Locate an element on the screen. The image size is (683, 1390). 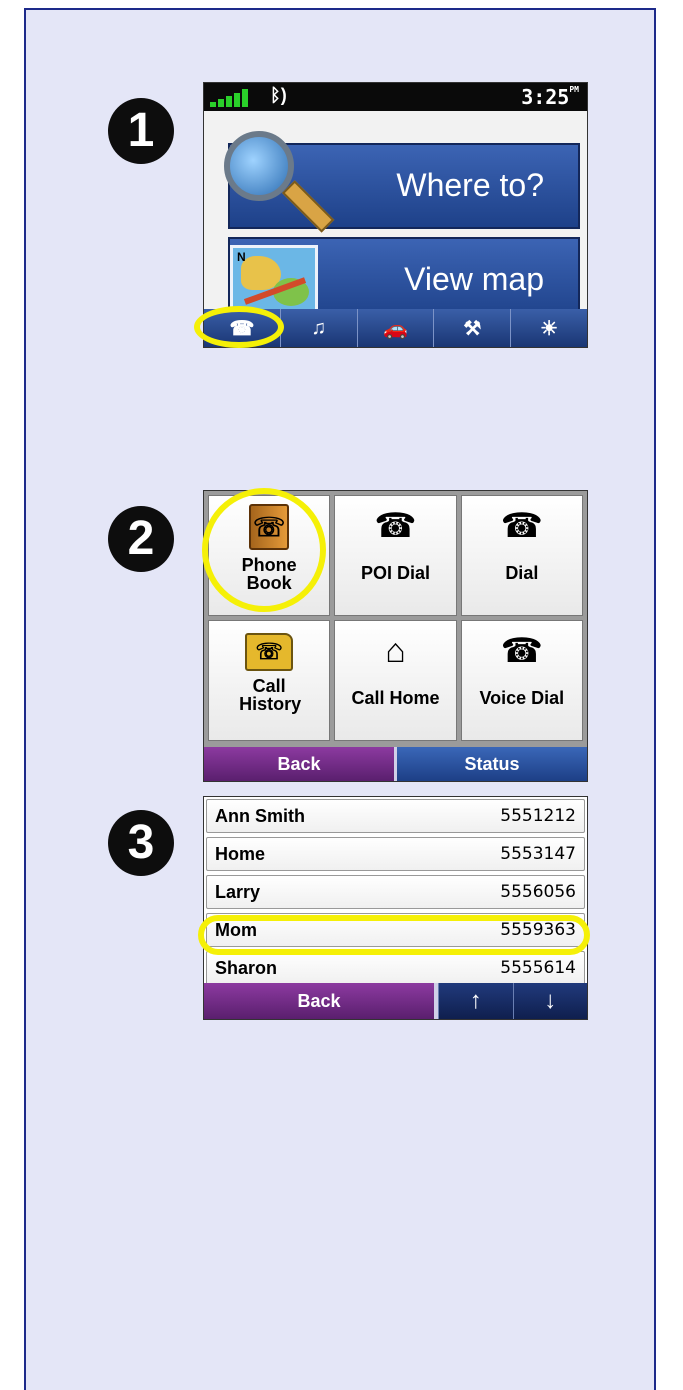
contact-number: 5551212 is located at coordinates (538, 816).